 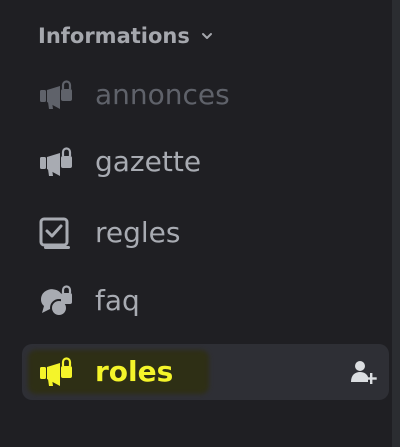 I want to click on channel-faq: faq, so click(x=205, y=301).